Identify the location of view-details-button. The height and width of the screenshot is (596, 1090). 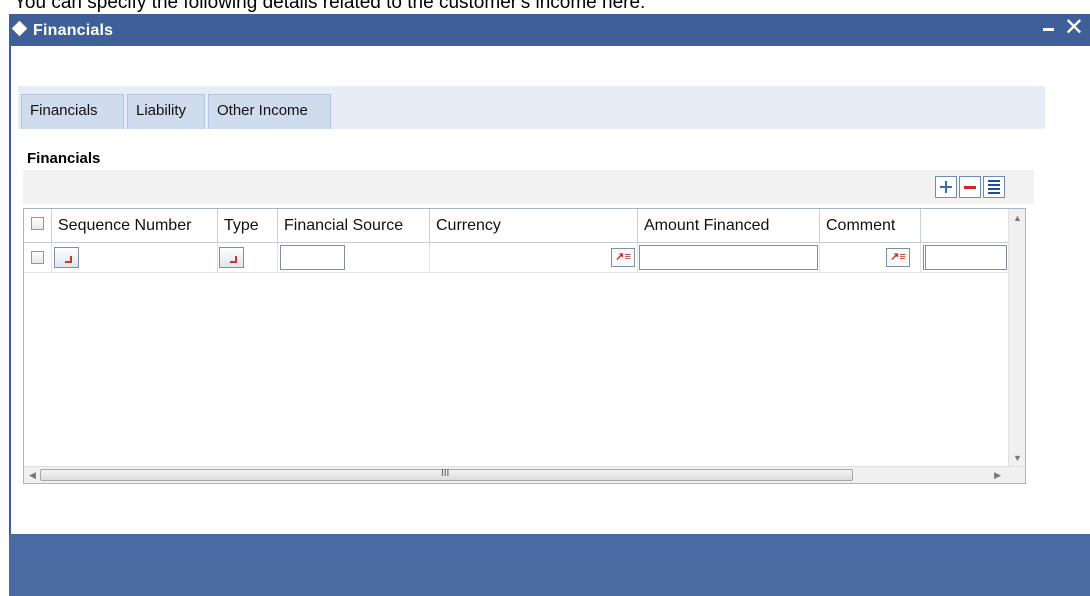
(994, 187).